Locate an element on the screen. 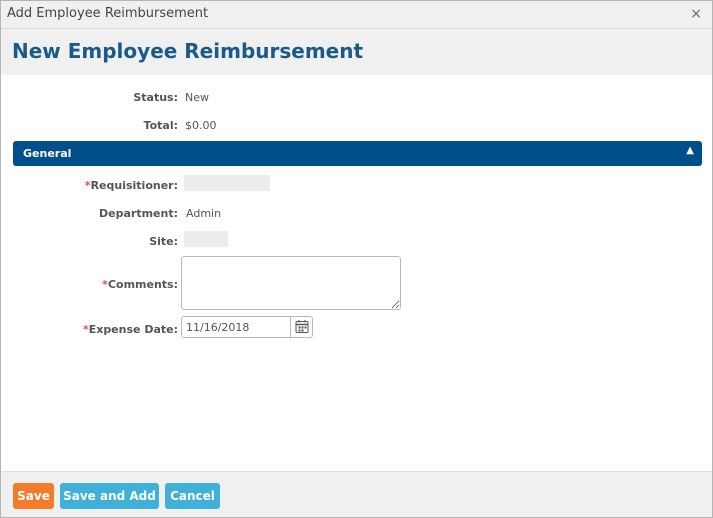 The width and height of the screenshot is (713, 518). expense-date-picker is located at coordinates (247, 327).